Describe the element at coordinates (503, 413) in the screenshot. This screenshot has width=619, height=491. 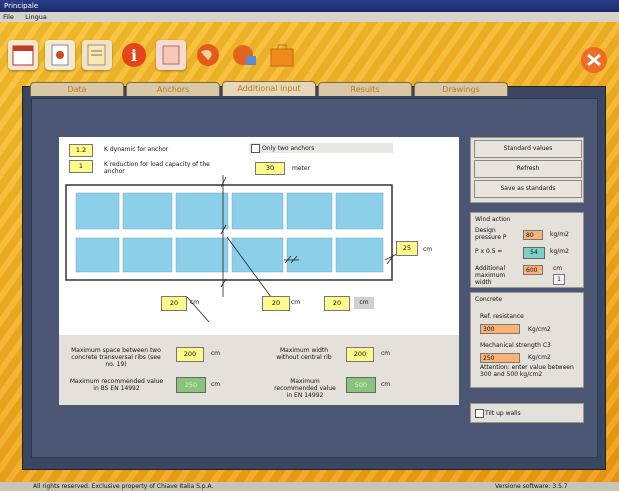
I see `tilt-up-label: Tilt up walls` at that location.